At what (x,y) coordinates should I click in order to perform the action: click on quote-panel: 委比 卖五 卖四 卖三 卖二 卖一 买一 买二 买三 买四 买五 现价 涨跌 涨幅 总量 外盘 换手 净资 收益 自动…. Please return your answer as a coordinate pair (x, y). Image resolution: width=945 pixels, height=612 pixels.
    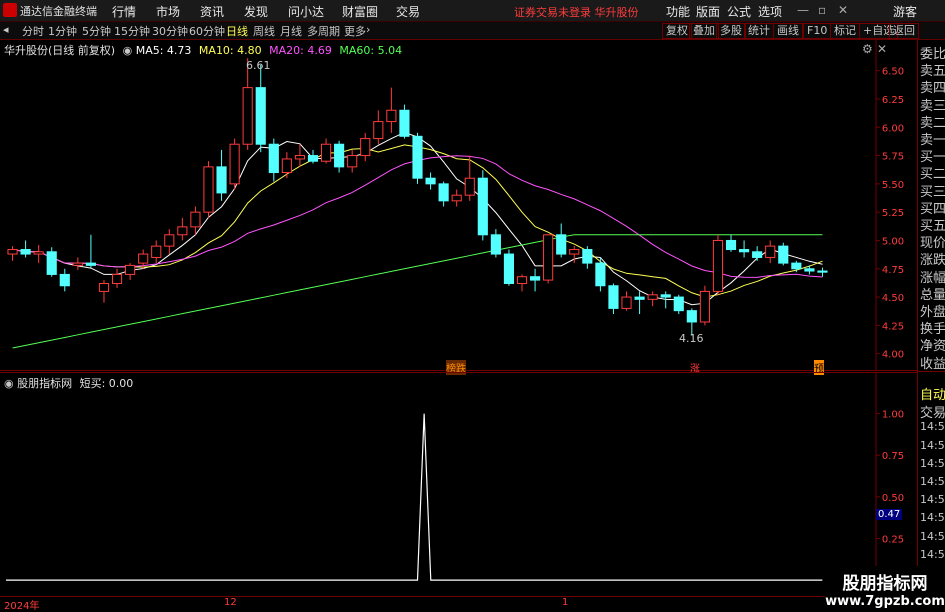
    Looking at the image, I should click on (931, 318).